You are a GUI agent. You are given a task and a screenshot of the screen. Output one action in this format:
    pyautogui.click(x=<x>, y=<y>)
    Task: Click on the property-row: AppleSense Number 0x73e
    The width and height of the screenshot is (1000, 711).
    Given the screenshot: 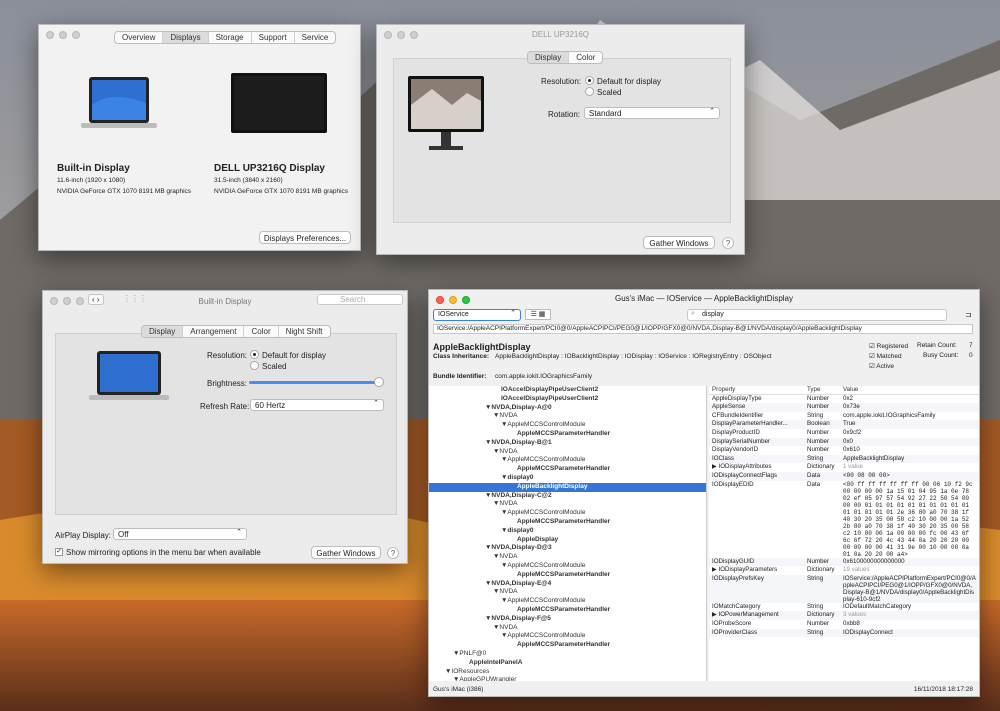 What is the action you would take?
    pyautogui.click(x=844, y=407)
    